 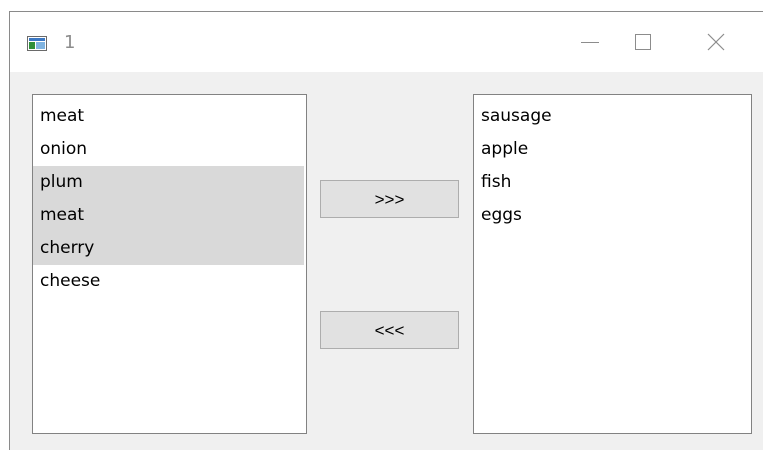 I want to click on list-item: cherry, so click(x=168, y=248).